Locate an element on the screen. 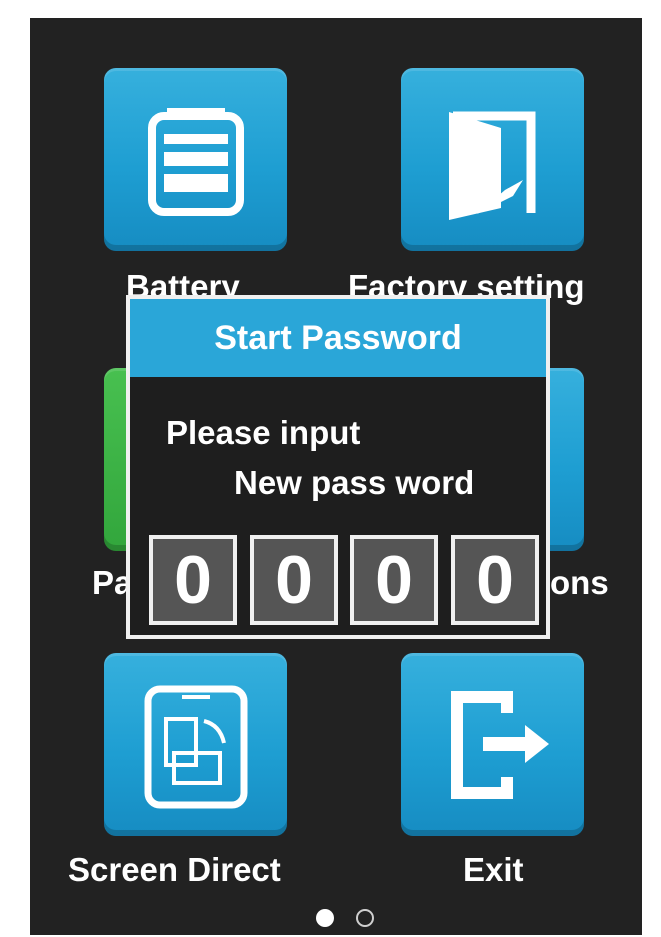  options-label: ons is located at coordinates (579, 582).